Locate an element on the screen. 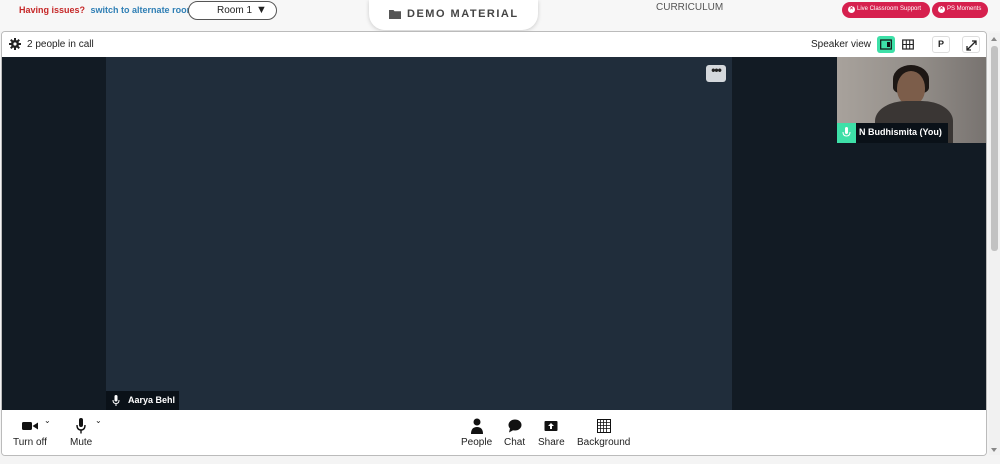 The height and width of the screenshot is (464, 1000). live-support-button: × Live Classroom Support is located at coordinates (886, 10).